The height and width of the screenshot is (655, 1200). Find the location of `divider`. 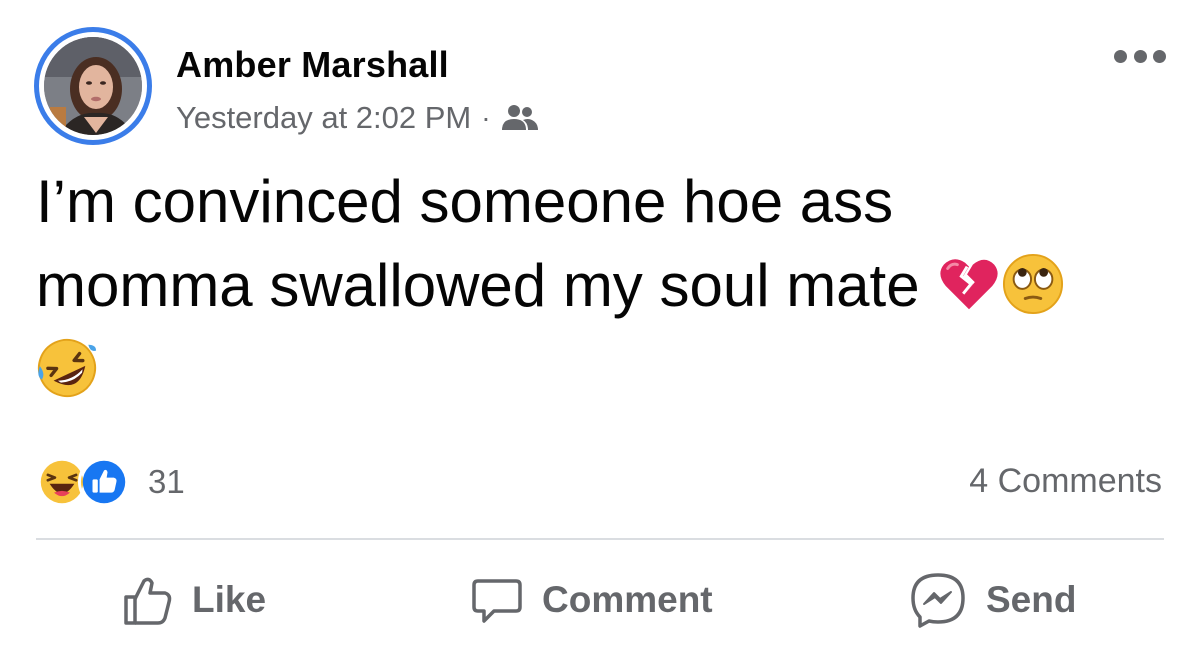

divider is located at coordinates (600, 539).